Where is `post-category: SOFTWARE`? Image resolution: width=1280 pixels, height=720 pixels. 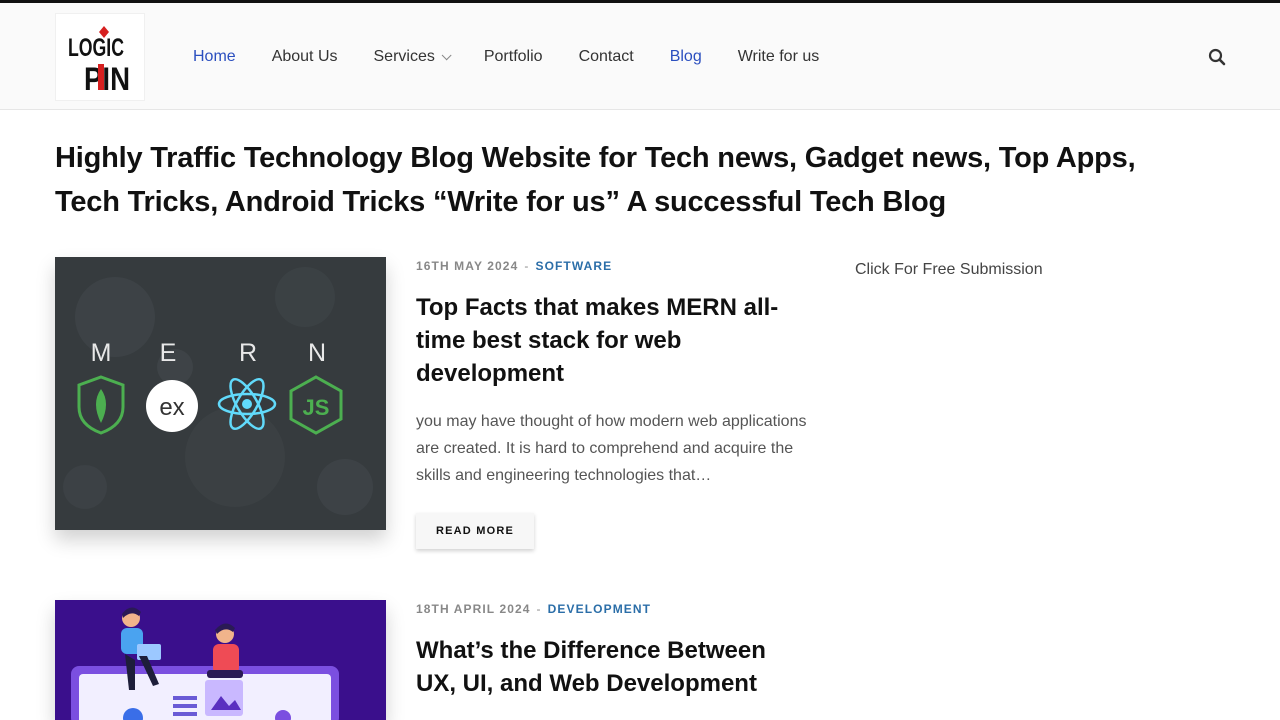
post-category: SOFTWARE is located at coordinates (573, 266).